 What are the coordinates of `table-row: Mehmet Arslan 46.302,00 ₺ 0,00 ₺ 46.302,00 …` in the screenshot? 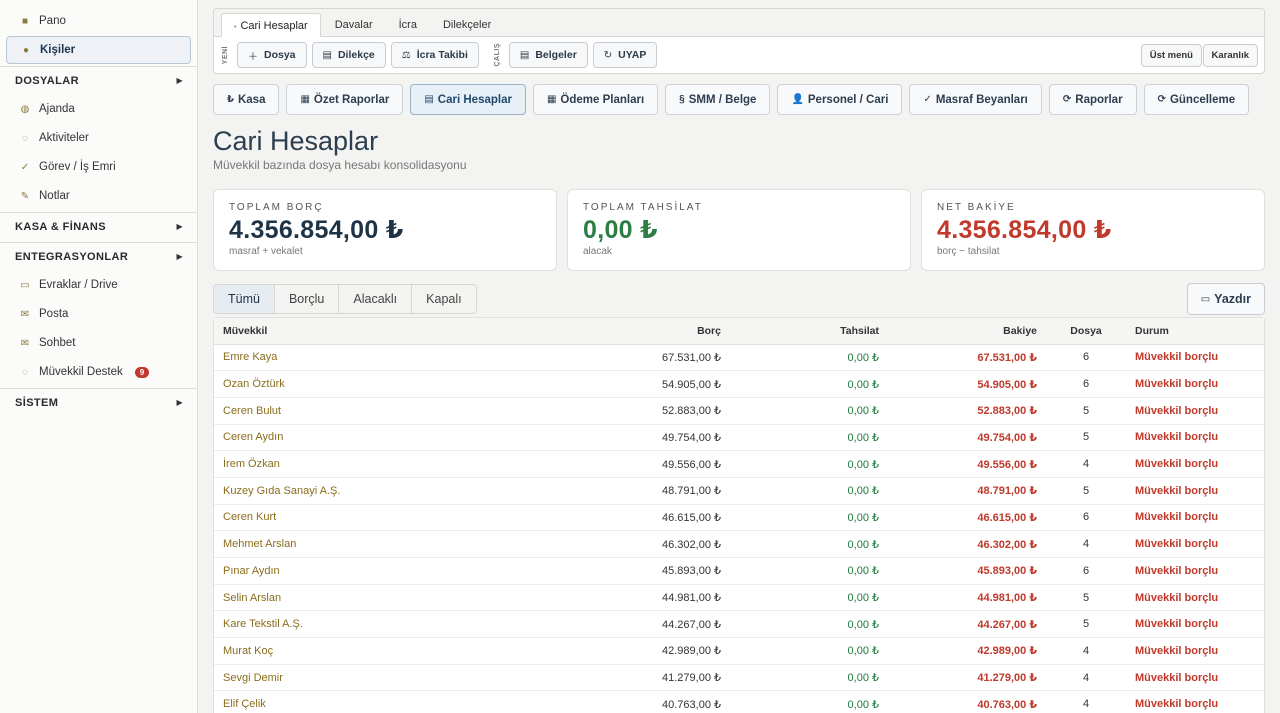 It's located at (739, 544).